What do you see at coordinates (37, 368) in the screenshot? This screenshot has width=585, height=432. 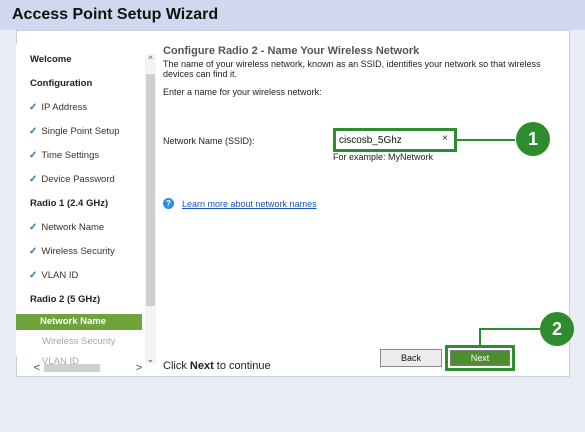 I see `scroll-left-icon: <` at bounding box center [37, 368].